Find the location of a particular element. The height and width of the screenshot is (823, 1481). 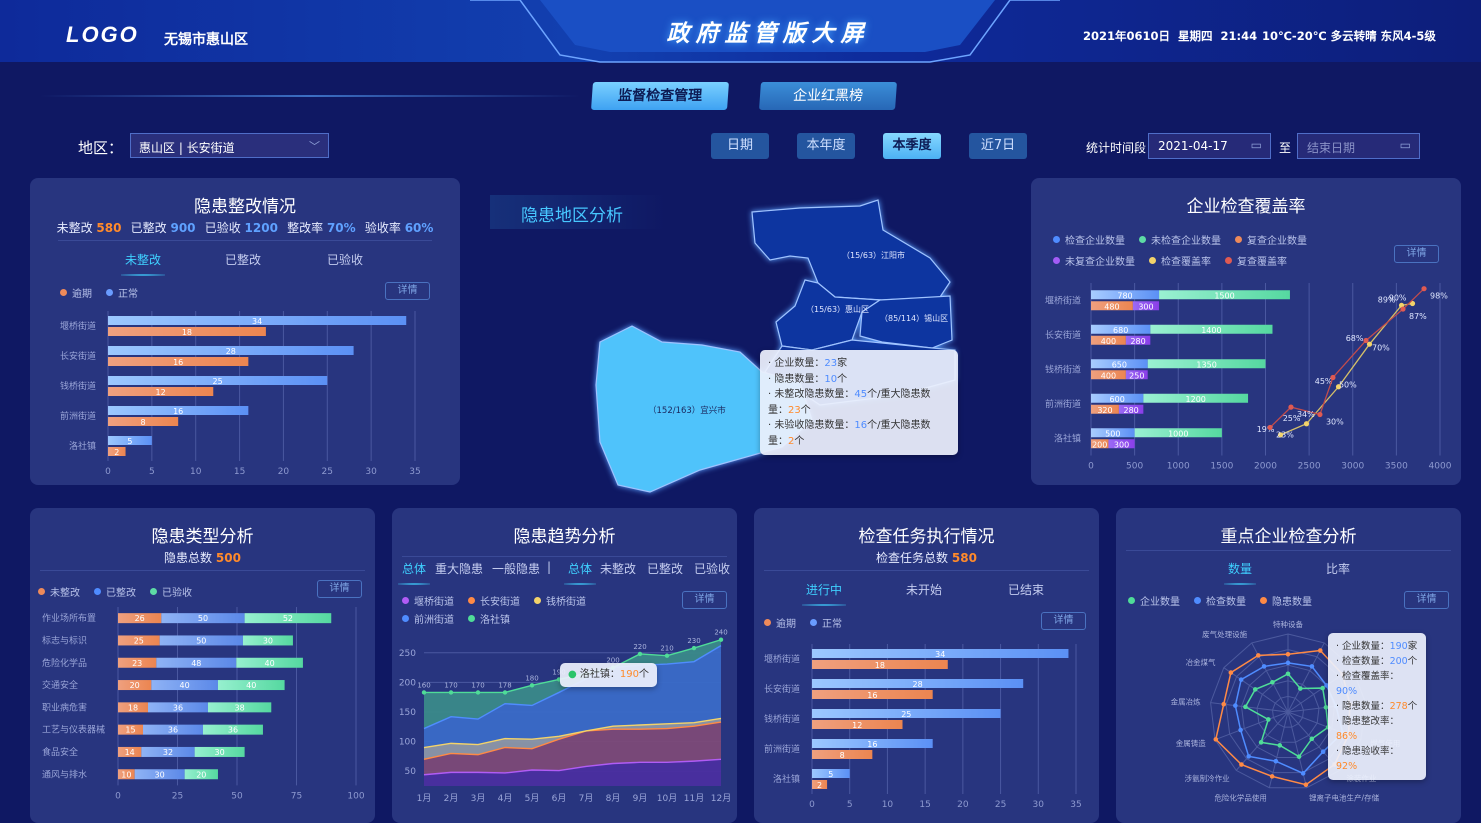

bar-label: 1500 is located at coordinates (1224, 295).